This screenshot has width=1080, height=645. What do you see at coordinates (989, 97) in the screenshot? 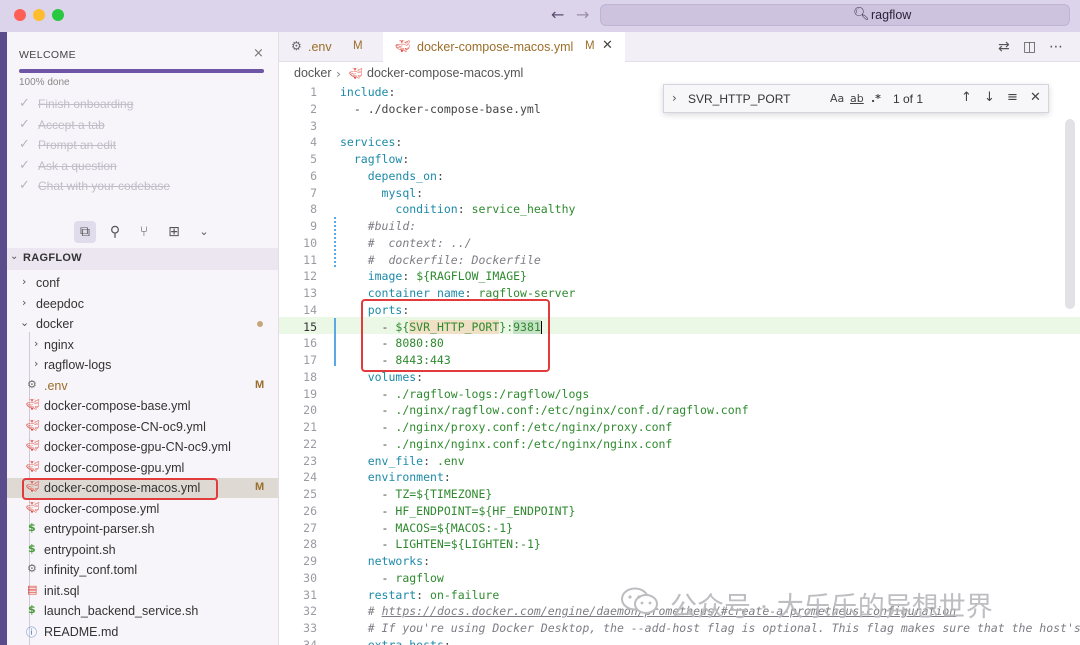
I see `next-match-icon: ↓` at bounding box center [989, 97].